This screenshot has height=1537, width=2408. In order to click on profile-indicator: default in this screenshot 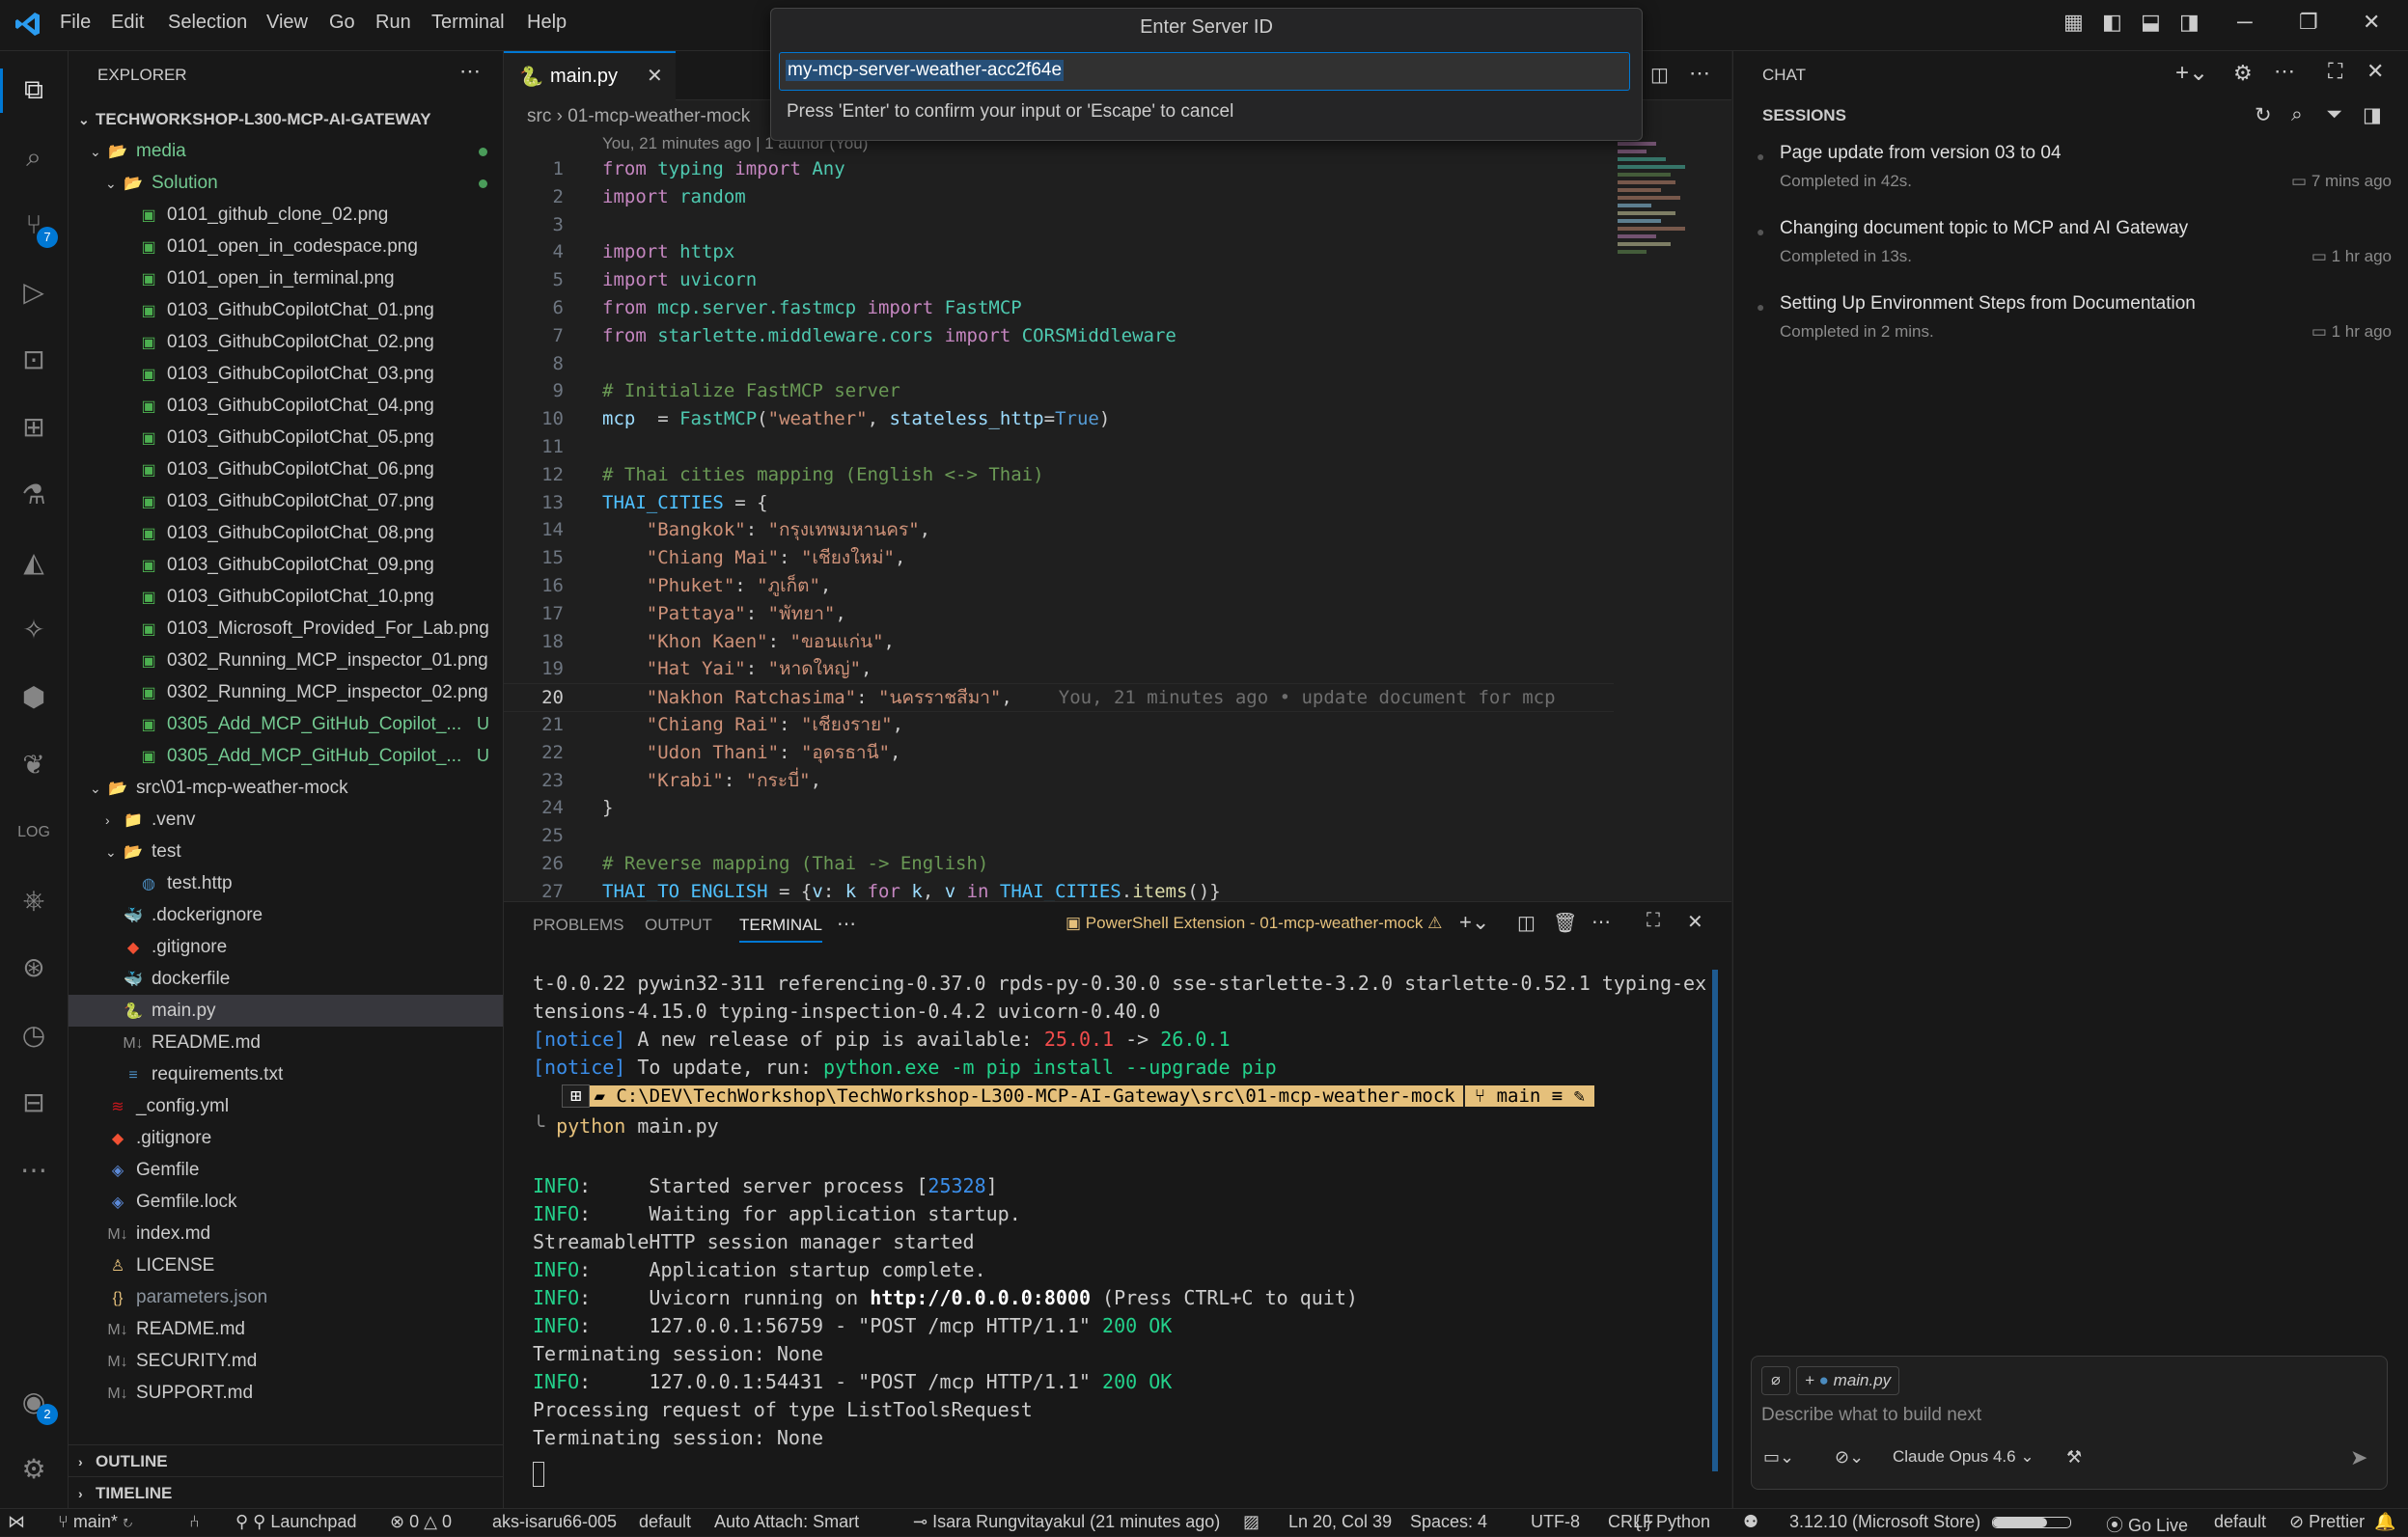, I will do `click(2240, 1522)`.